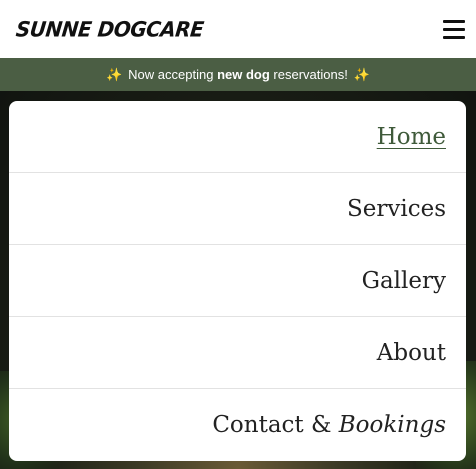  I want to click on nav-item-label: Contact & Bookings, so click(329, 425).